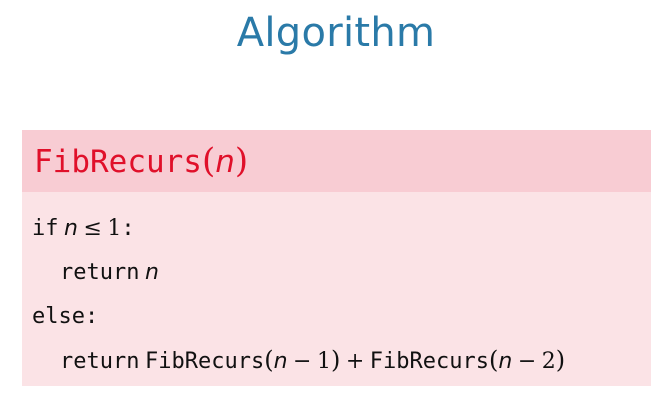  What do you see at coordinates (429, 361) in the screenshot?
I see `call-fibrecurs-2: FibRecurs` at bounding box center [429, 361].